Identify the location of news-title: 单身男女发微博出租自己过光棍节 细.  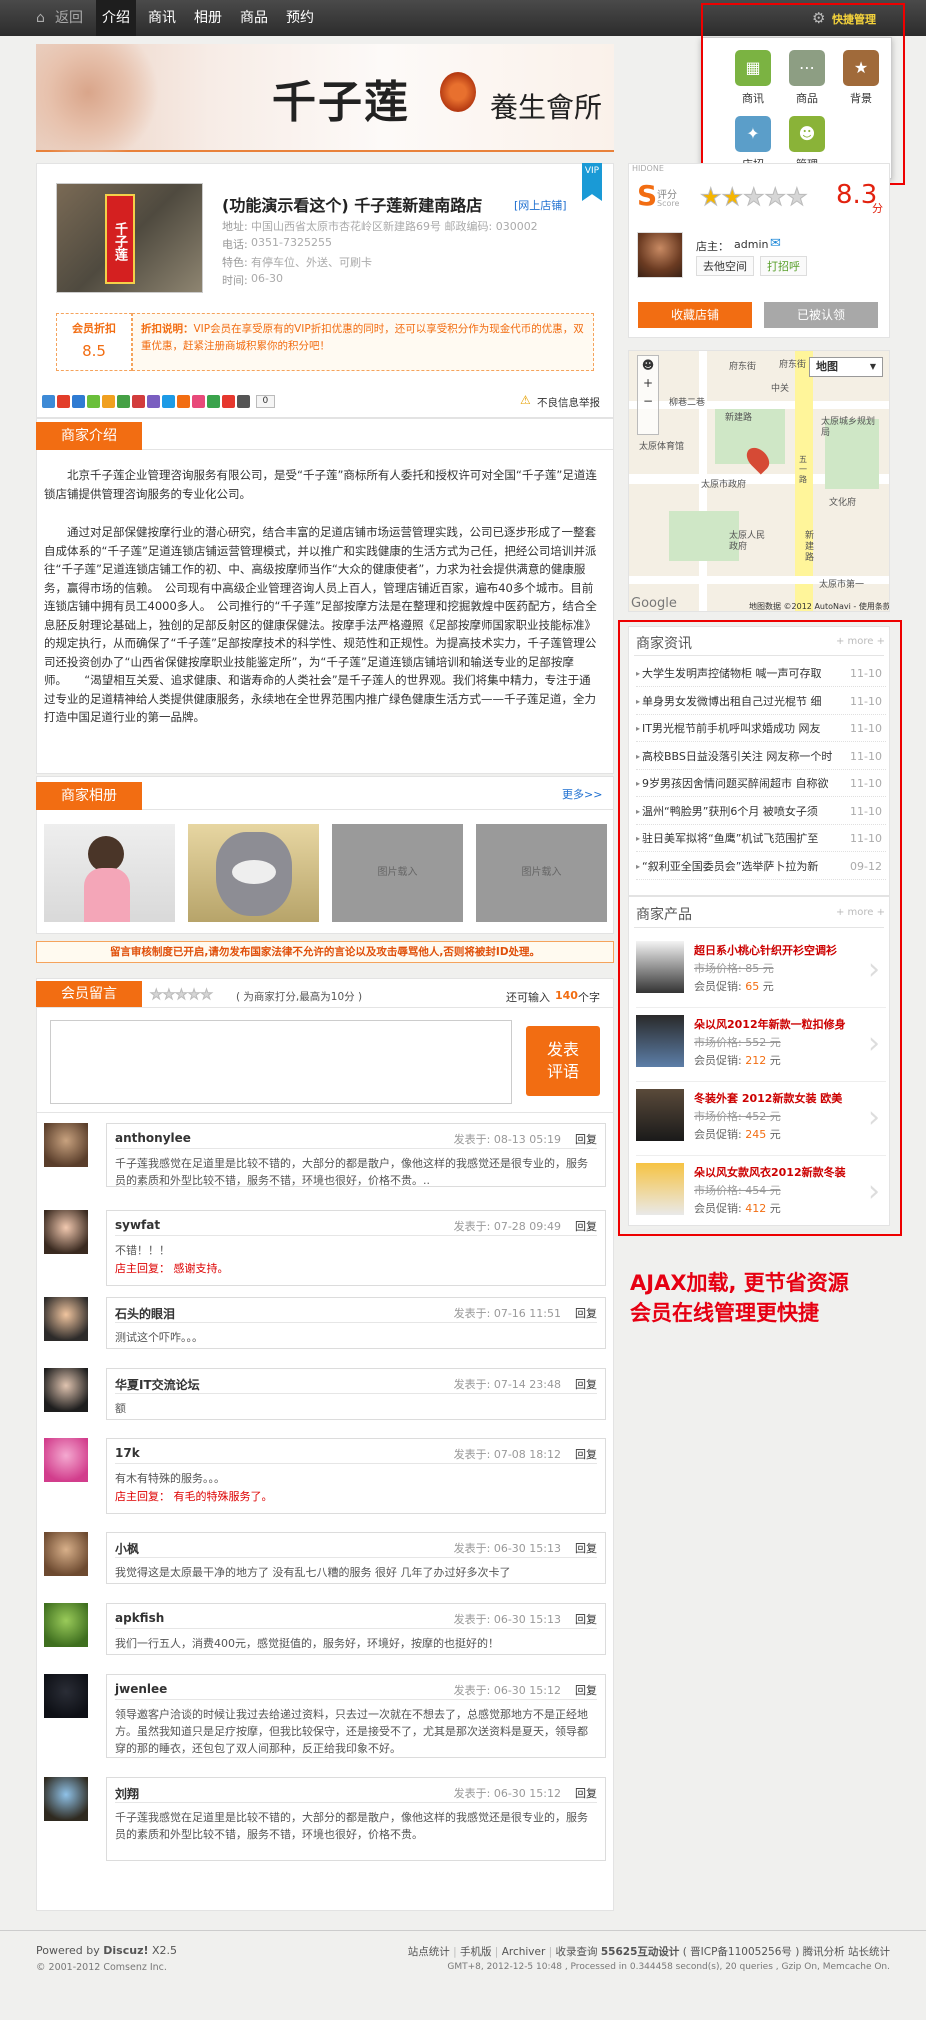
(740, 701).